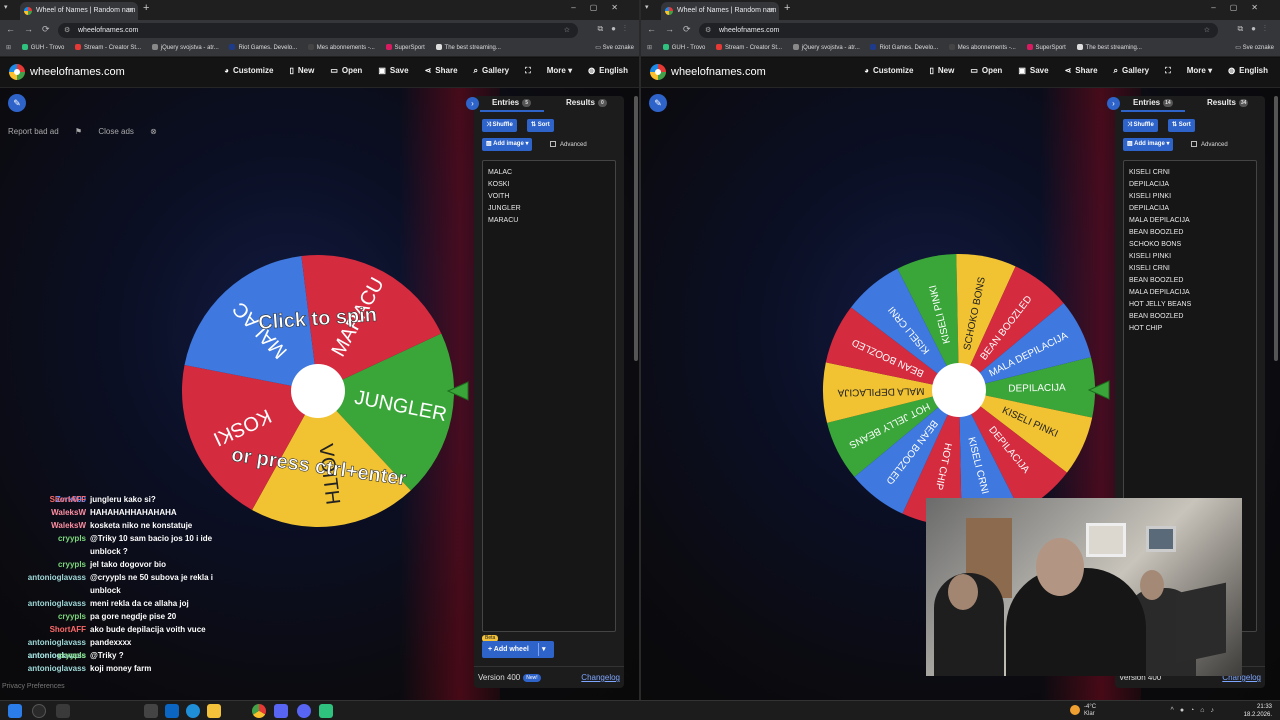 The height and width of the screenshot is (720, 1280). I want to click on system-tray-icons: ^●◔⌂♪, so click(1195, 710).